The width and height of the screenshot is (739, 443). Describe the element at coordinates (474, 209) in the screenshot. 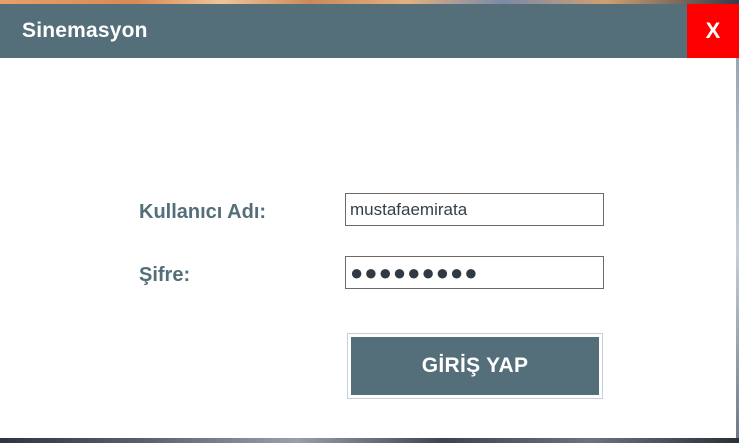

I see `username-field: mustafaemirata` at that location.